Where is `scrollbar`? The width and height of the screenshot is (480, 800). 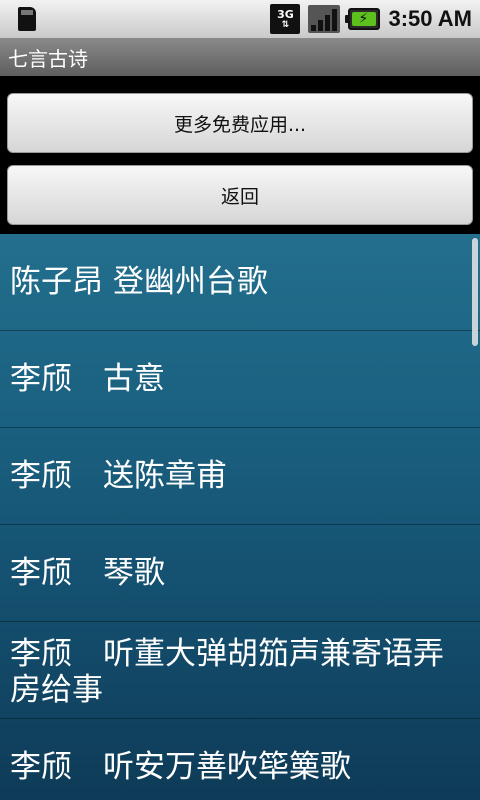 scrollbar is located at coordinates (475, 292).